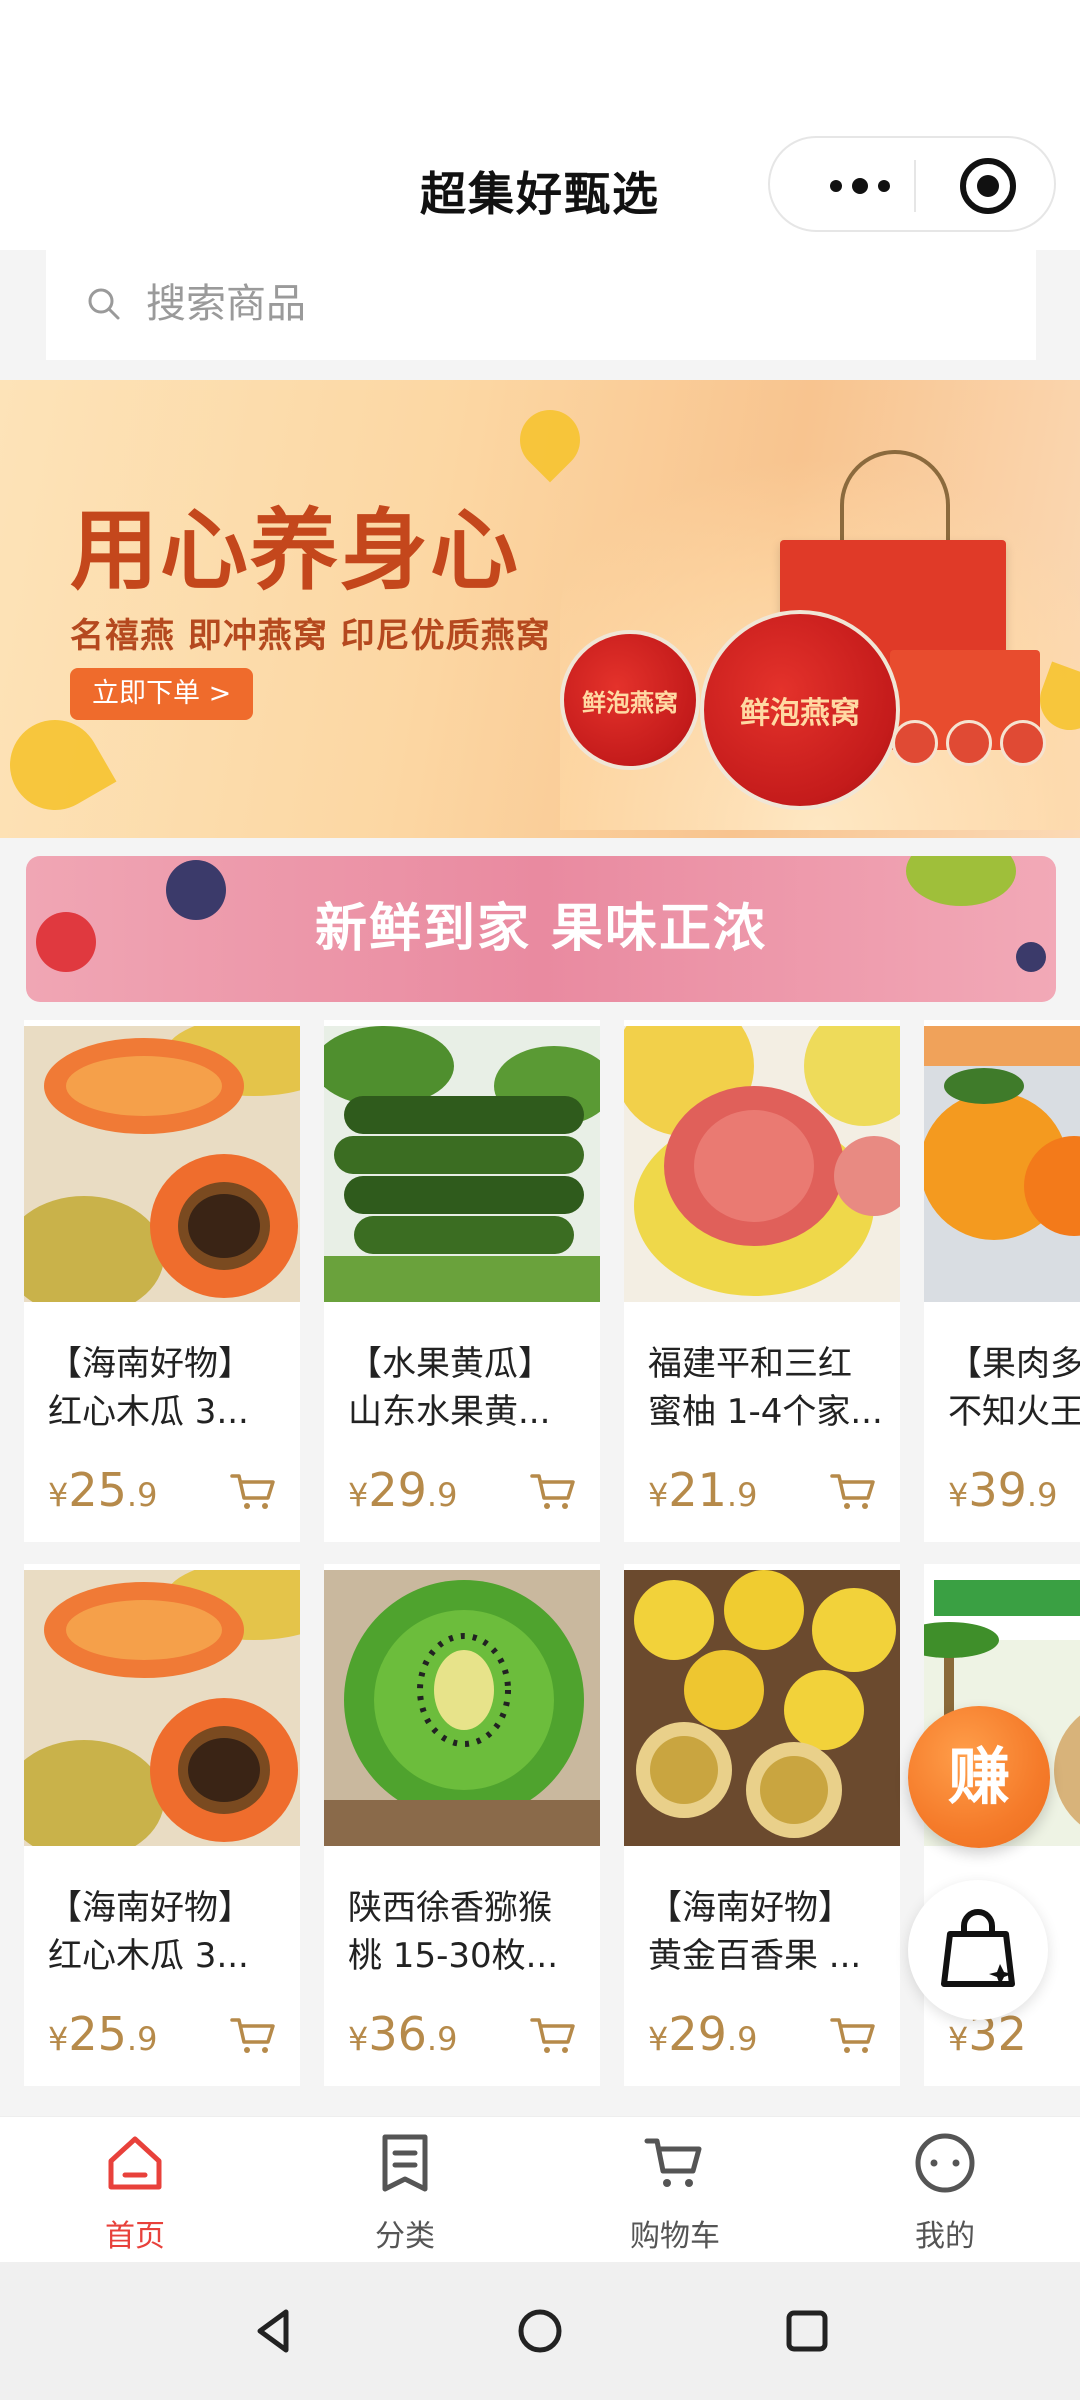  I want to click on mini-program-header: 超集好甄选, so click(540, 125).